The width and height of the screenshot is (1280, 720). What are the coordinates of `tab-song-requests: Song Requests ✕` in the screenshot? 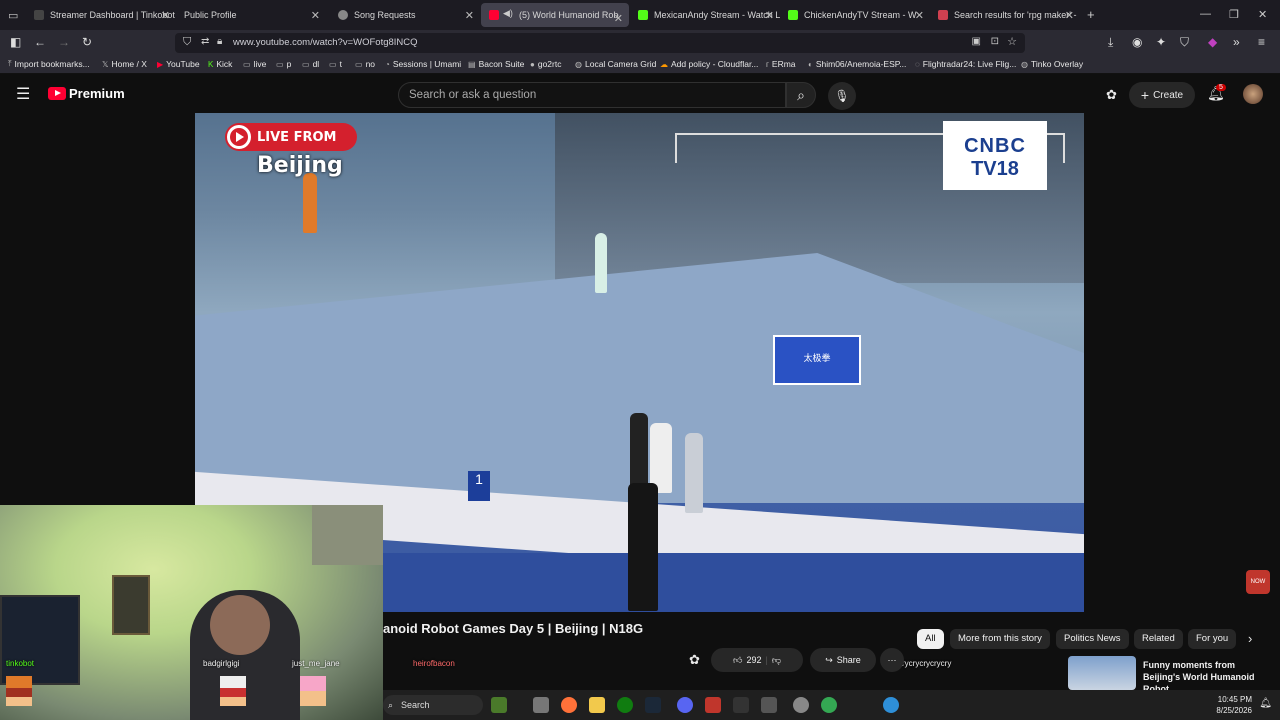 It's located at (405, 15).